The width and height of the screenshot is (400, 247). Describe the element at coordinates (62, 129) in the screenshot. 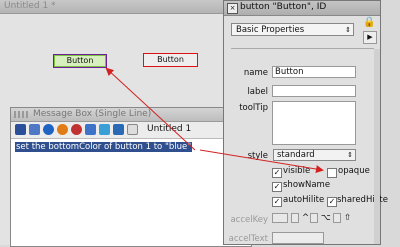

I see `global-variables-icon` at that location.